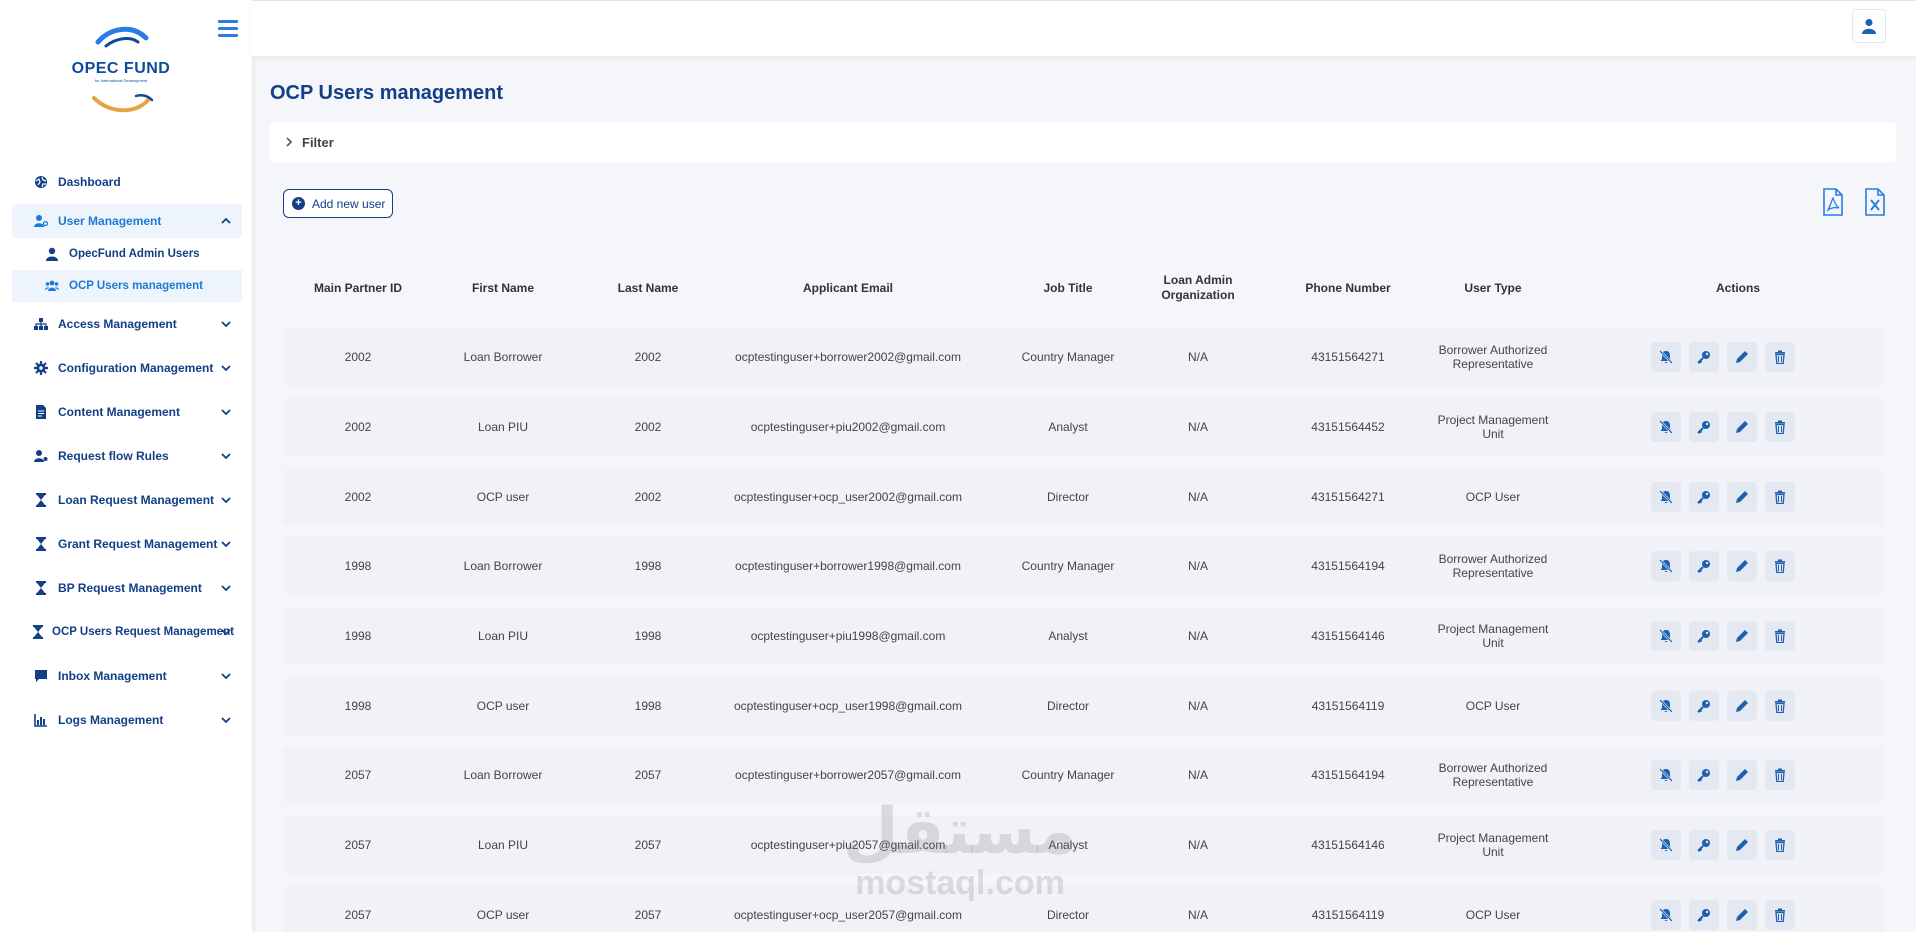 The width and height of the screenshot is (1916, 932). What do you see at coordinates (1198, 288) in the screenshot?
I see `column-header: Loan Admin Organization` at bounding box center [1198, 288].